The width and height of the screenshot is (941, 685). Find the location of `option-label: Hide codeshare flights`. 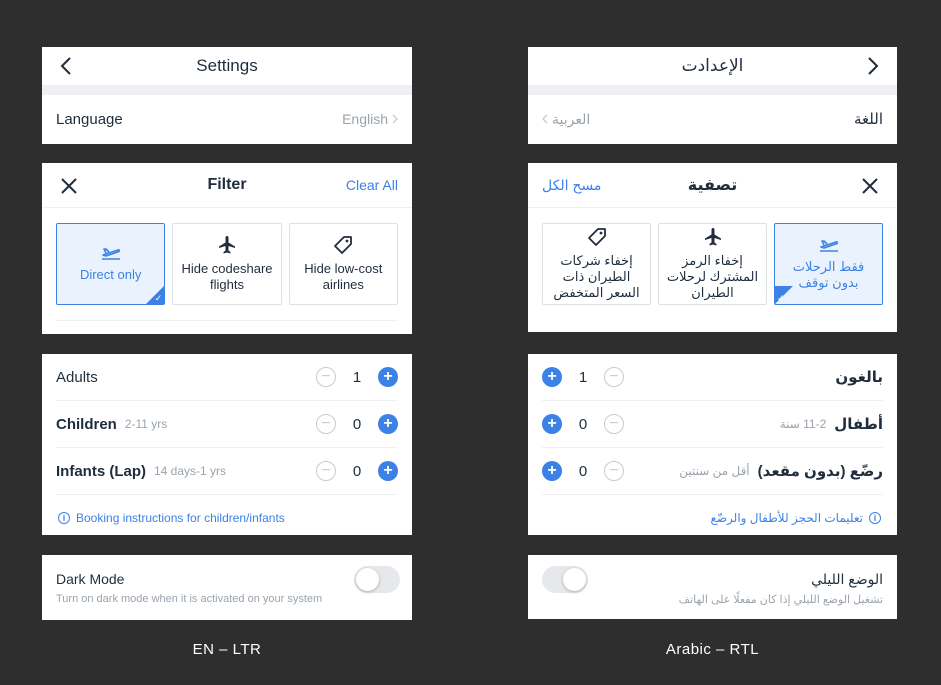

option-label: Hide codeshare flights is located at coordinates (227, 276).